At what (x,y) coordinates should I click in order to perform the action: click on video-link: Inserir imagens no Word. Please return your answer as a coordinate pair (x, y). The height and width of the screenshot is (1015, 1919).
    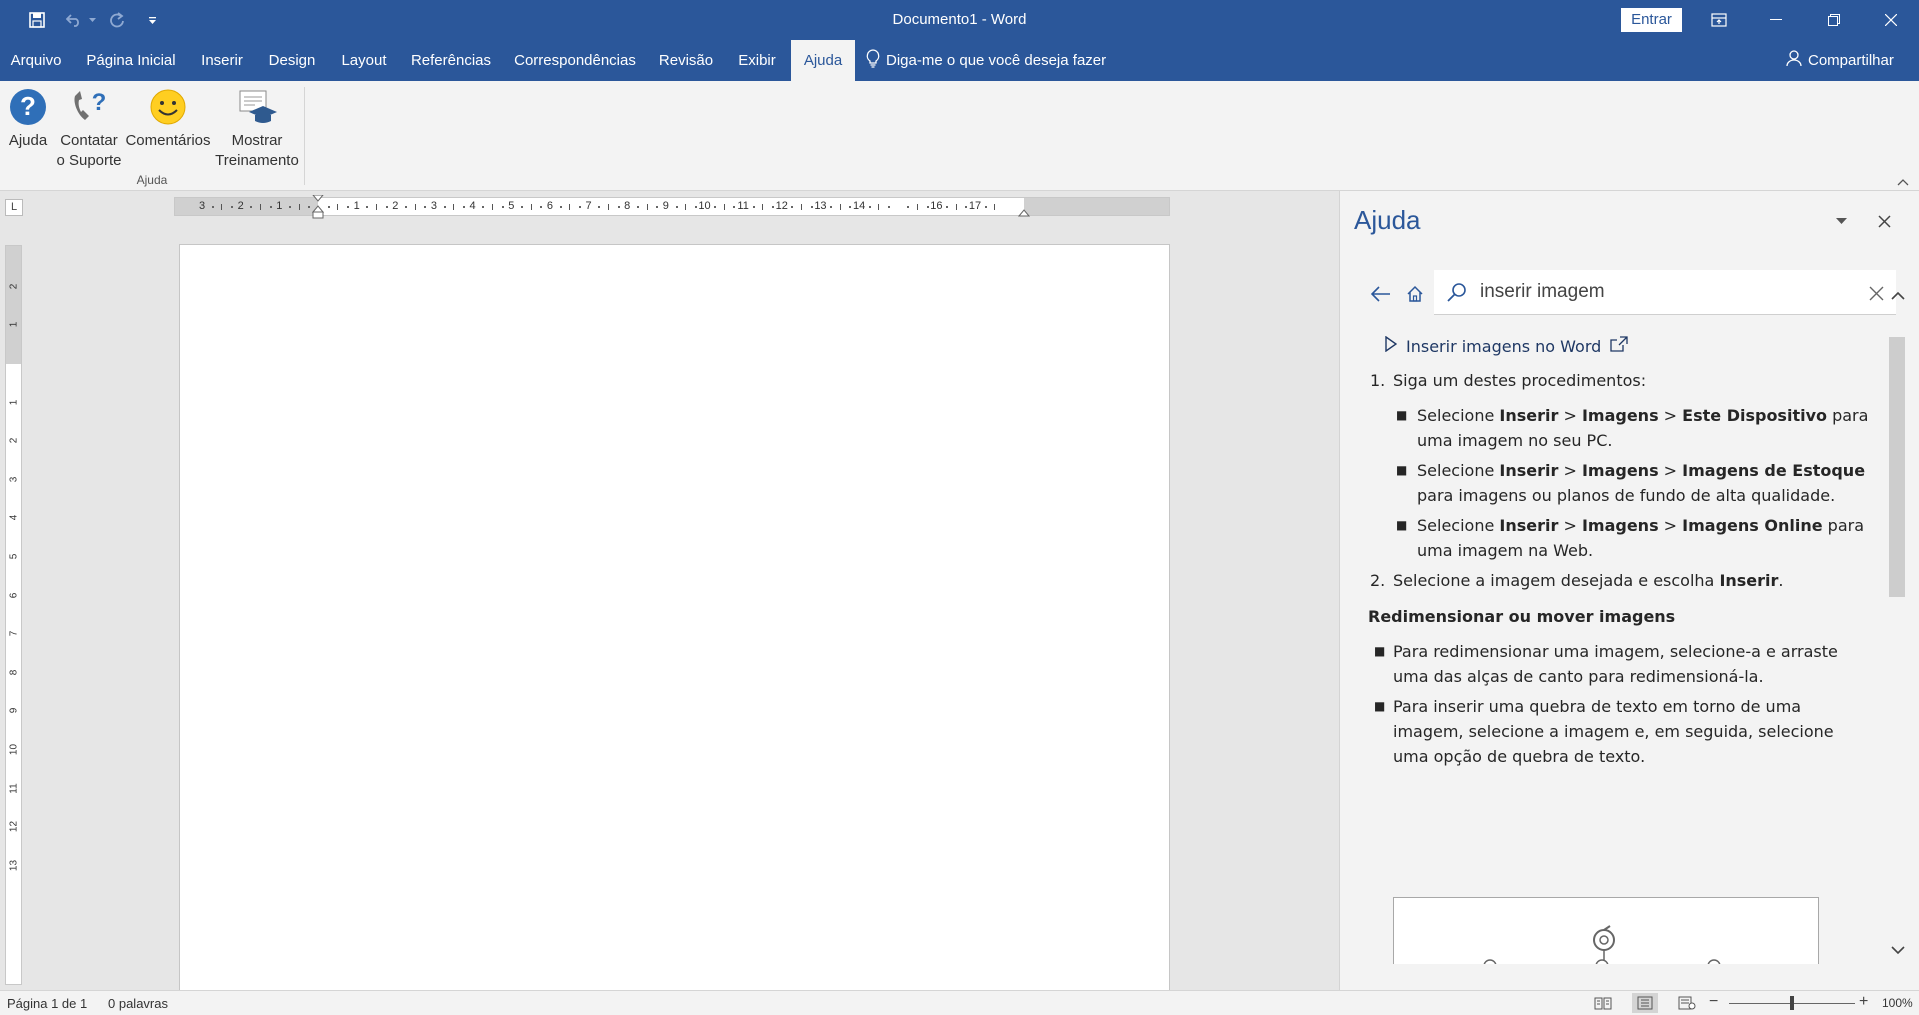
    Looking at the image, I should click on (1506, 346).